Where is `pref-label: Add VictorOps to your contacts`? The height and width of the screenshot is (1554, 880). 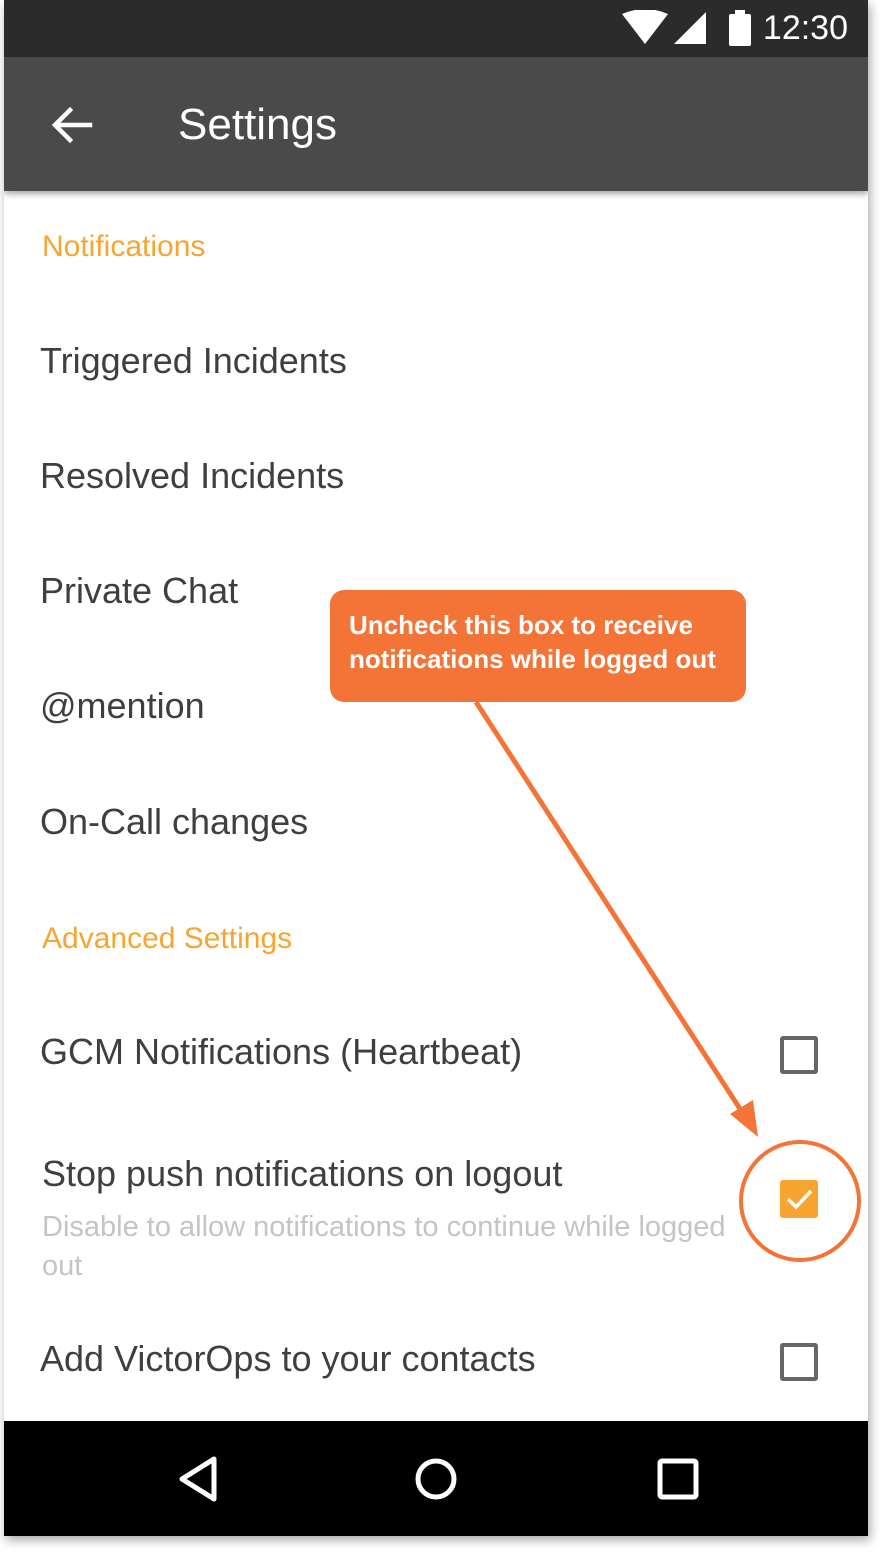
pref-label: Add VictorOps to your contacts is located at coordinates (288, 1358).